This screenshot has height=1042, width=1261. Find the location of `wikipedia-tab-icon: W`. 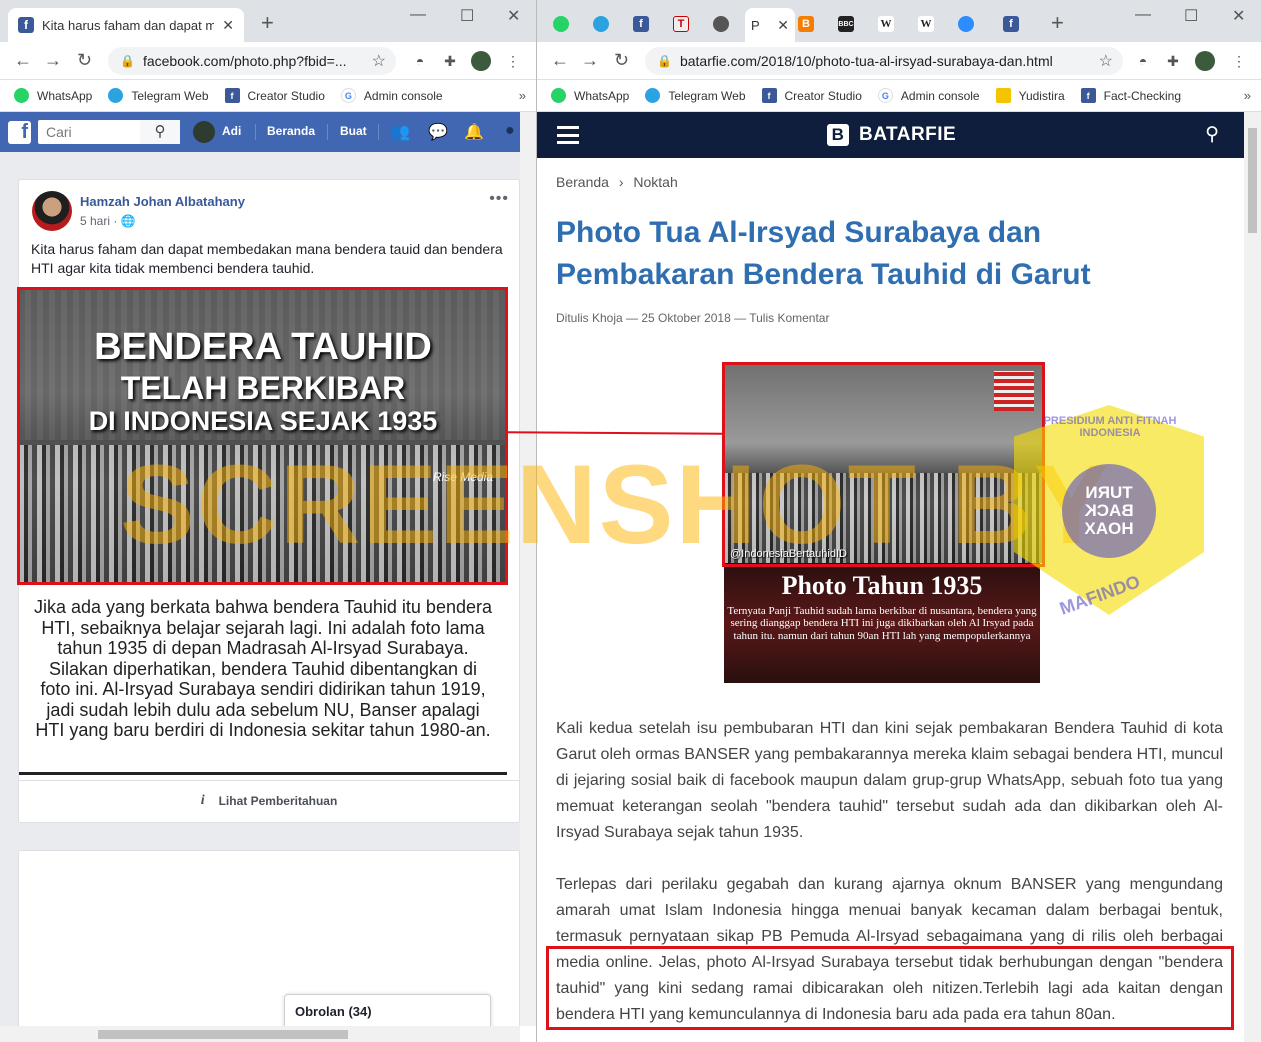

wikipedia-tab-icon: W is located at coordinates (886, 24).